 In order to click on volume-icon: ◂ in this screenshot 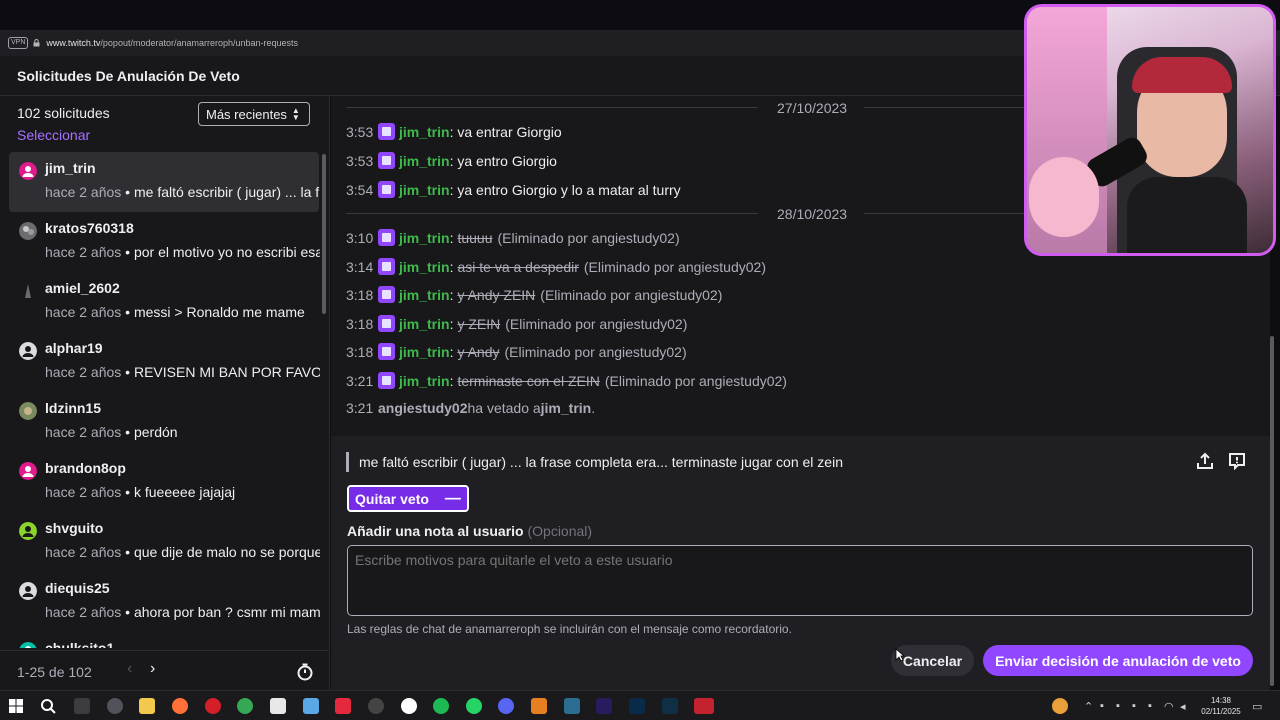, I will do `click(1183, 706)`.